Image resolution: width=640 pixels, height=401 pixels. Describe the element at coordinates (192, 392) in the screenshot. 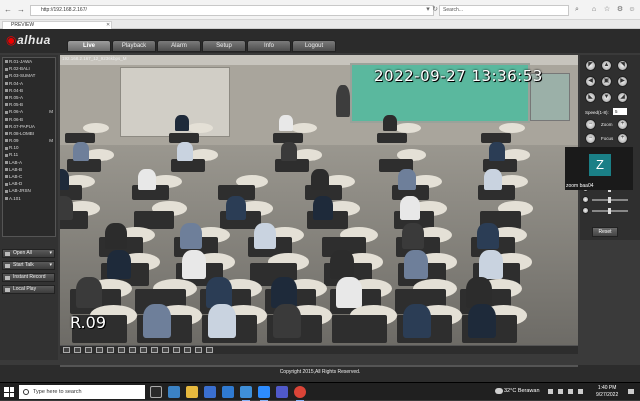

I see `file-explorer-icon` at that location.